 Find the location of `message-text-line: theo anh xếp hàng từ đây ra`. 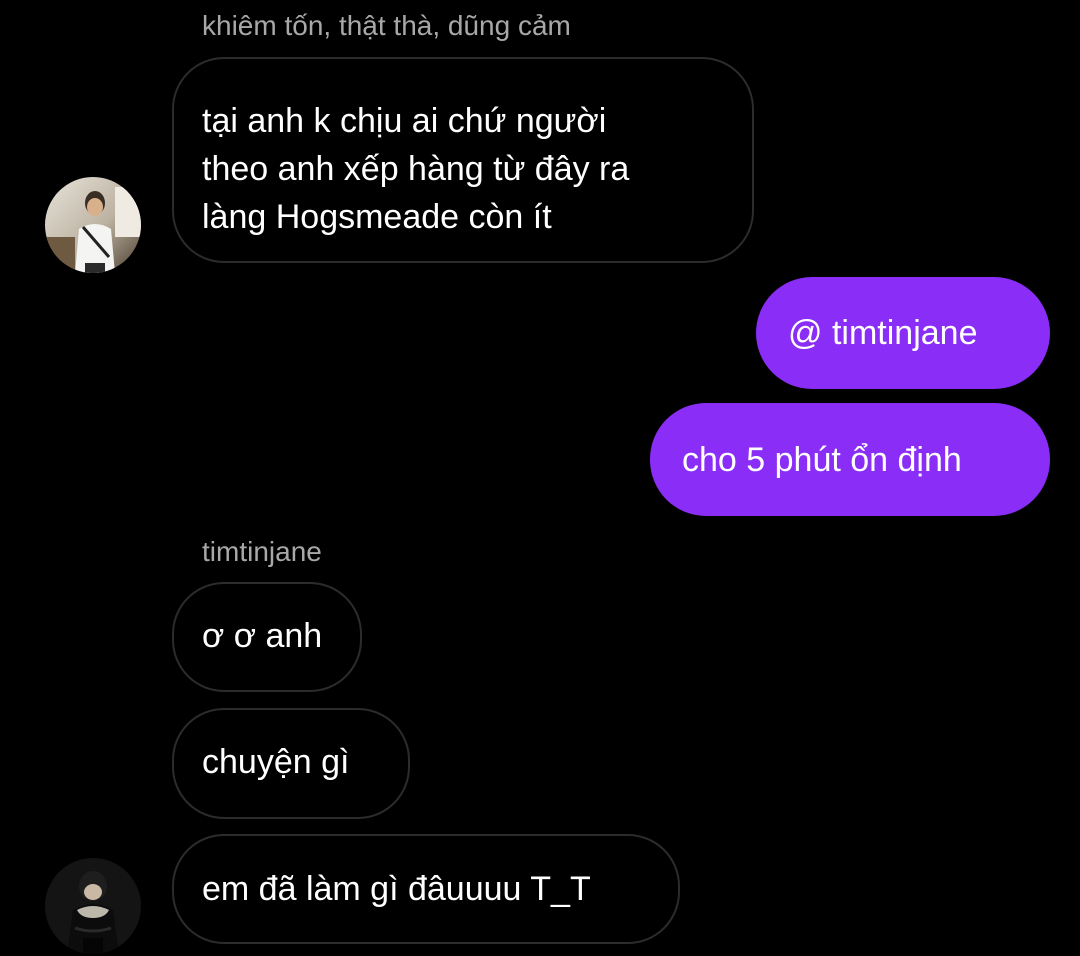

message-text-line: theo anh xếp hàng từ đây ra is located at coordinates (416, 169).